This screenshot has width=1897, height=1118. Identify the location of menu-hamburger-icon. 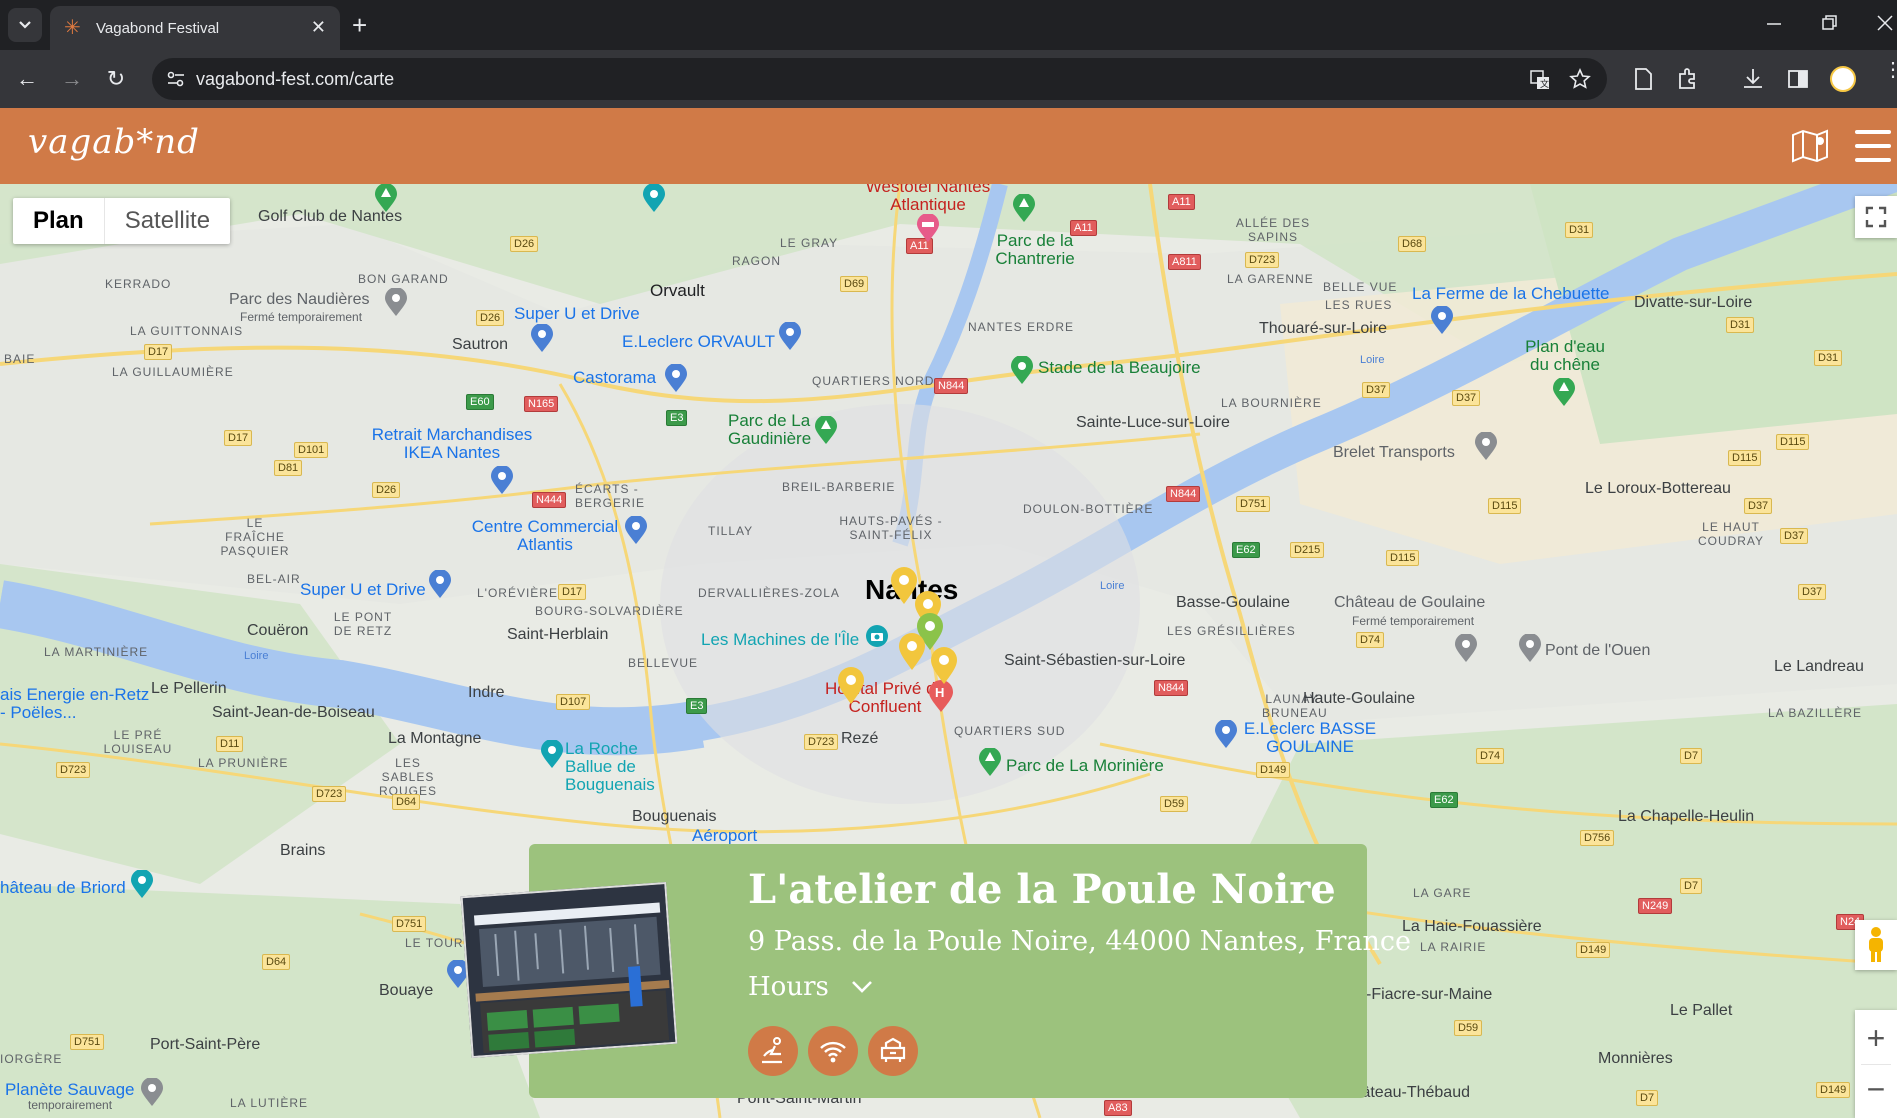
(1873, 146).